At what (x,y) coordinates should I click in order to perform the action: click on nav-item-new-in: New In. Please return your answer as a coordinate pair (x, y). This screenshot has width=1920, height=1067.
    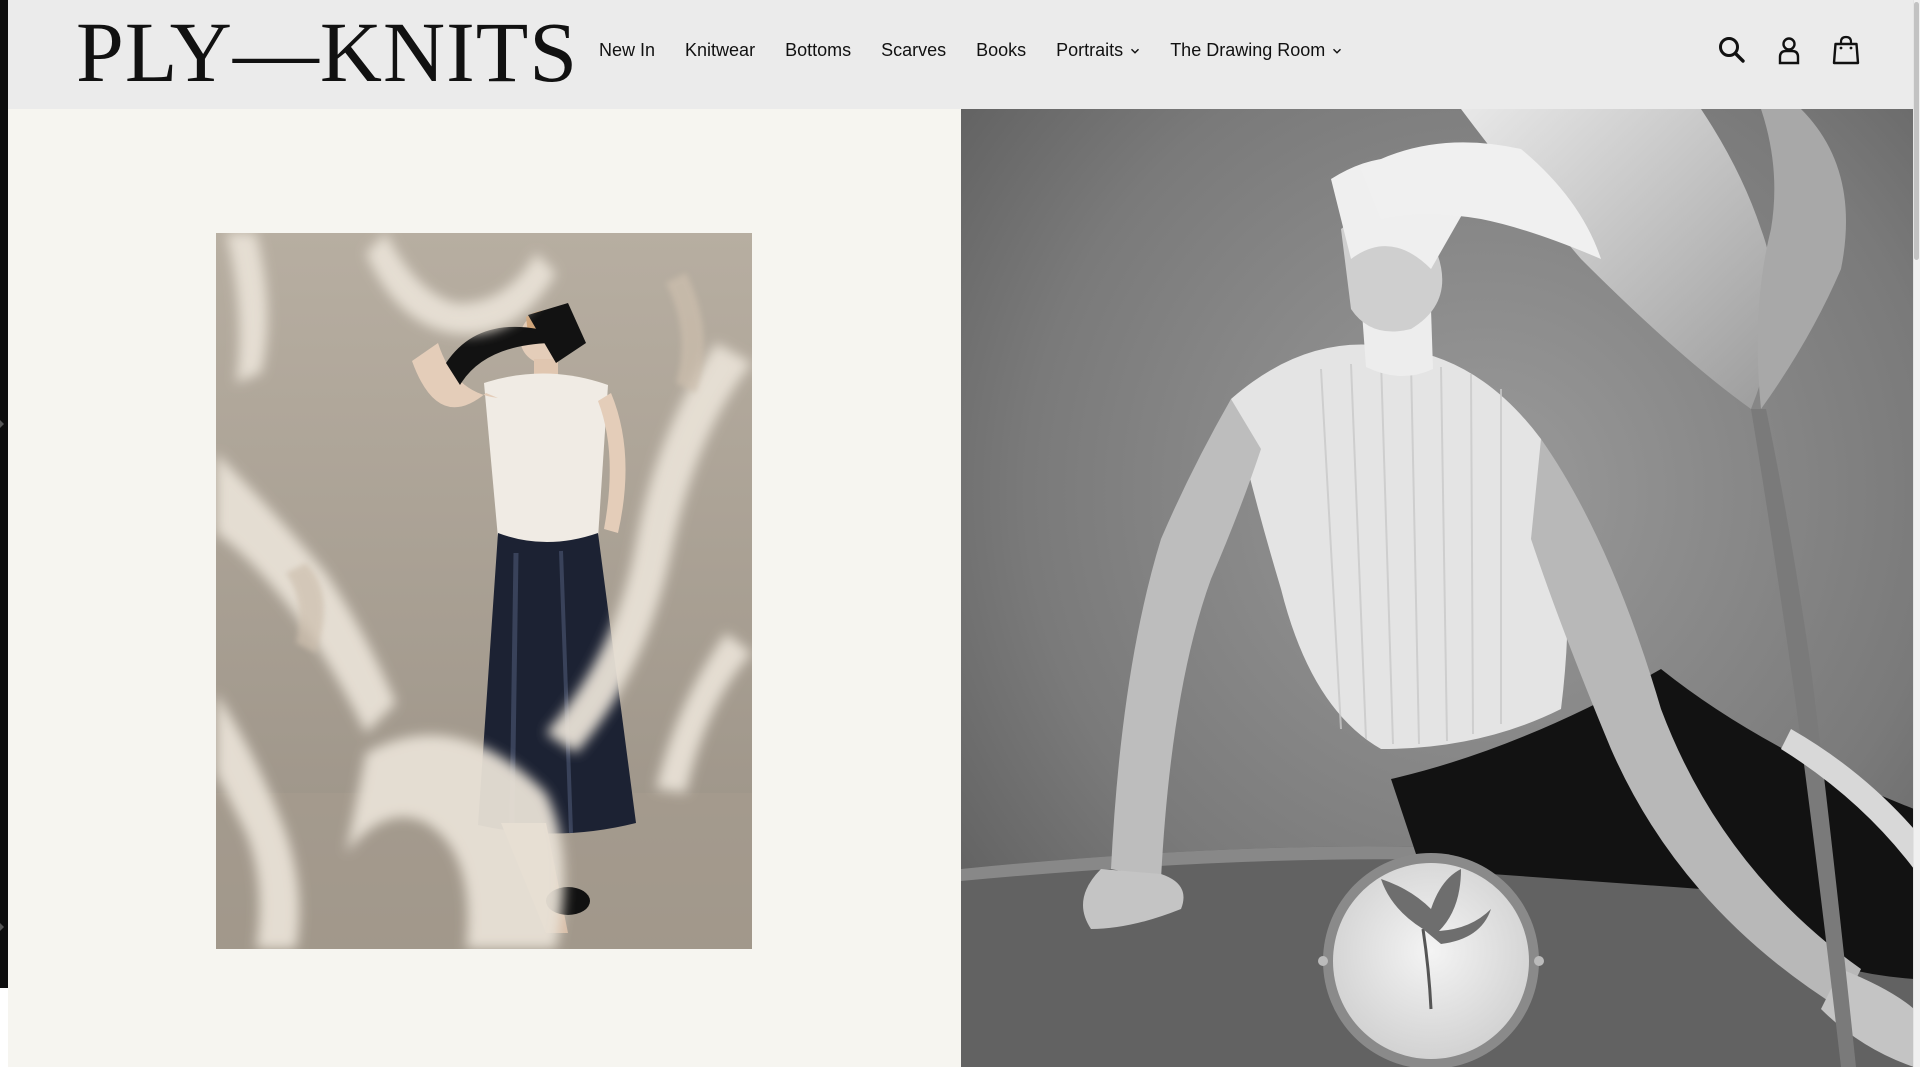
    Looking at the image, I should click on (627, 50).